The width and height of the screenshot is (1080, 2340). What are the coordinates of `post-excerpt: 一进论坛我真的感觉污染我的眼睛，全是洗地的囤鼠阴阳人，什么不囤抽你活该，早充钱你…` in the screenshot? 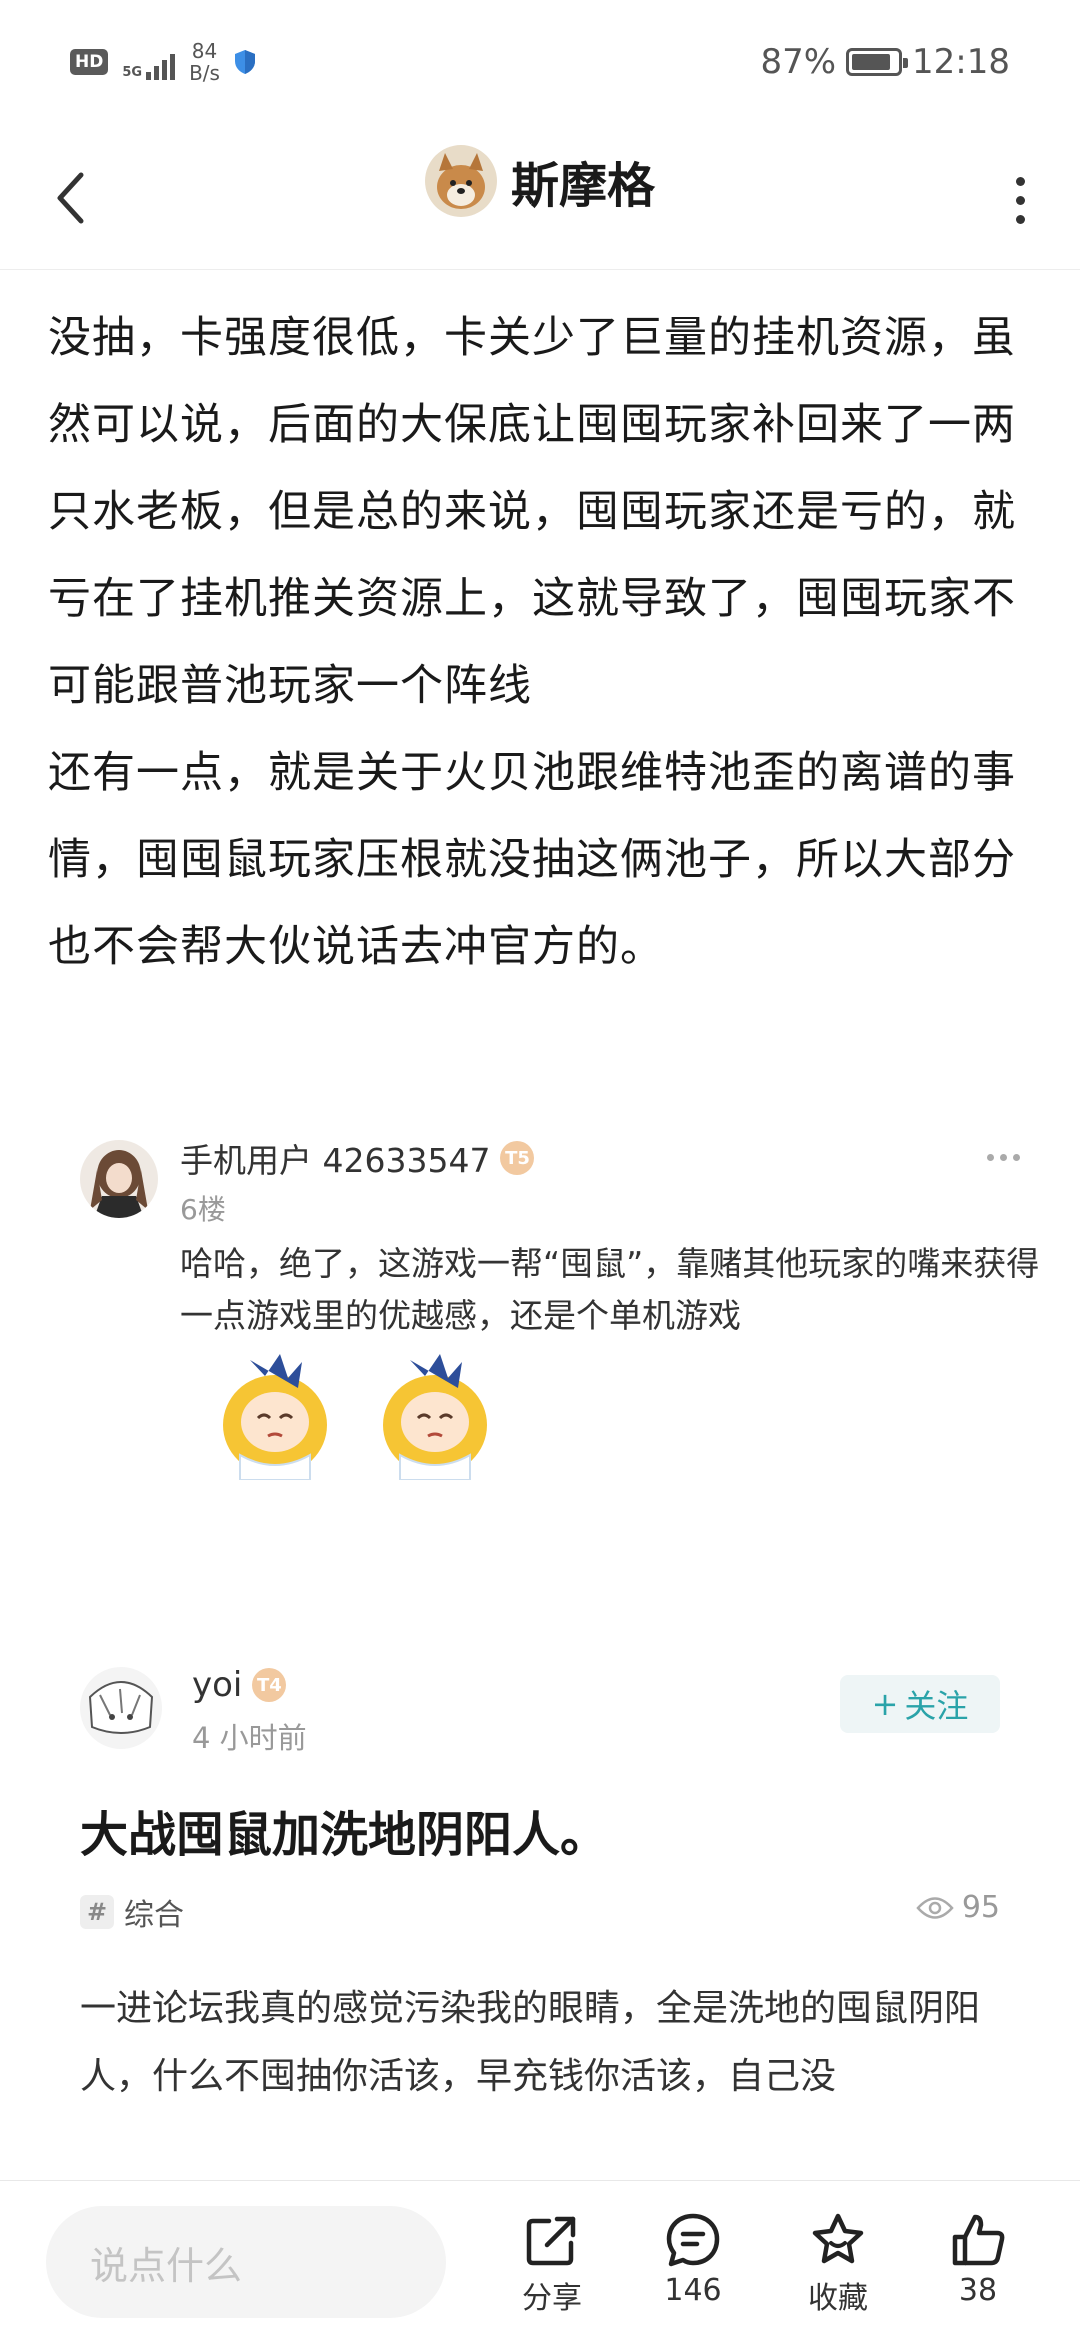 It's located at (540, 2043).